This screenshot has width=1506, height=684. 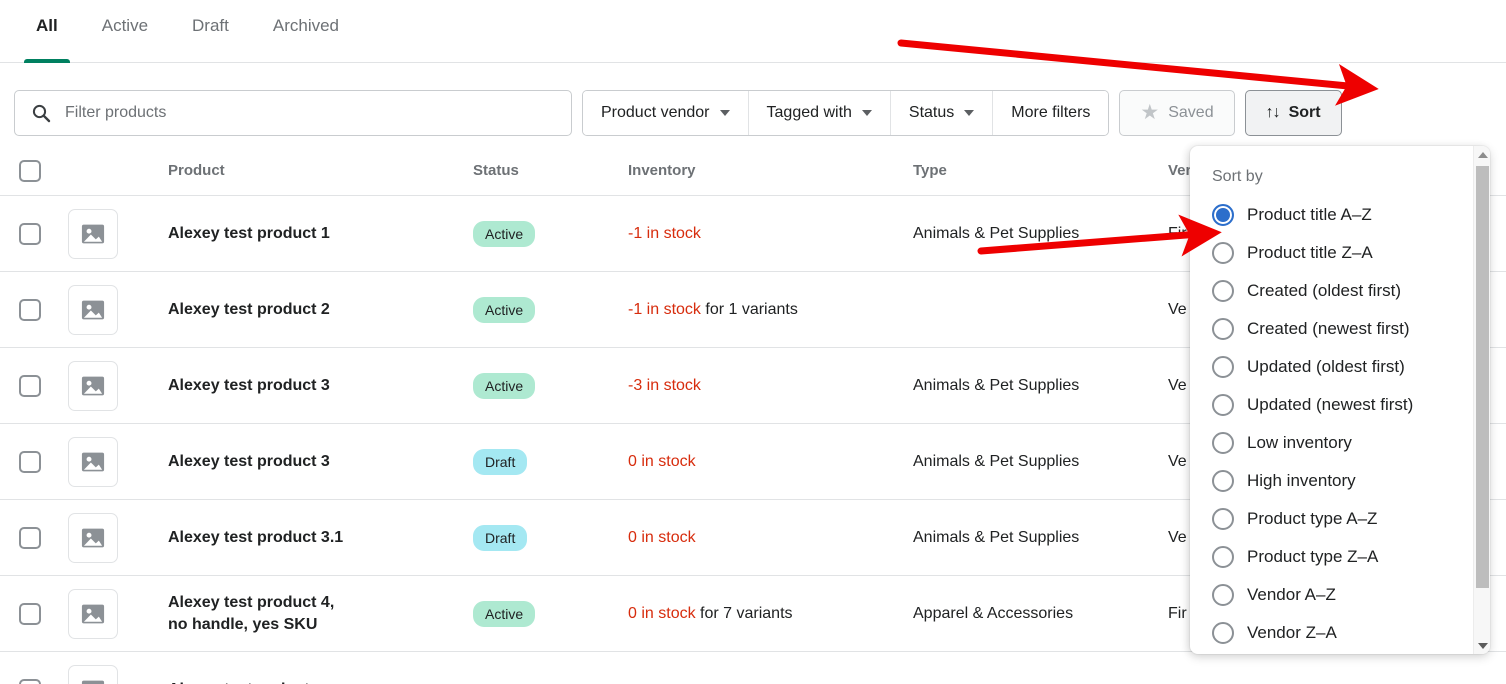 I want to click on scroll-down-arrow-icon, so click(x=1482, y=645).